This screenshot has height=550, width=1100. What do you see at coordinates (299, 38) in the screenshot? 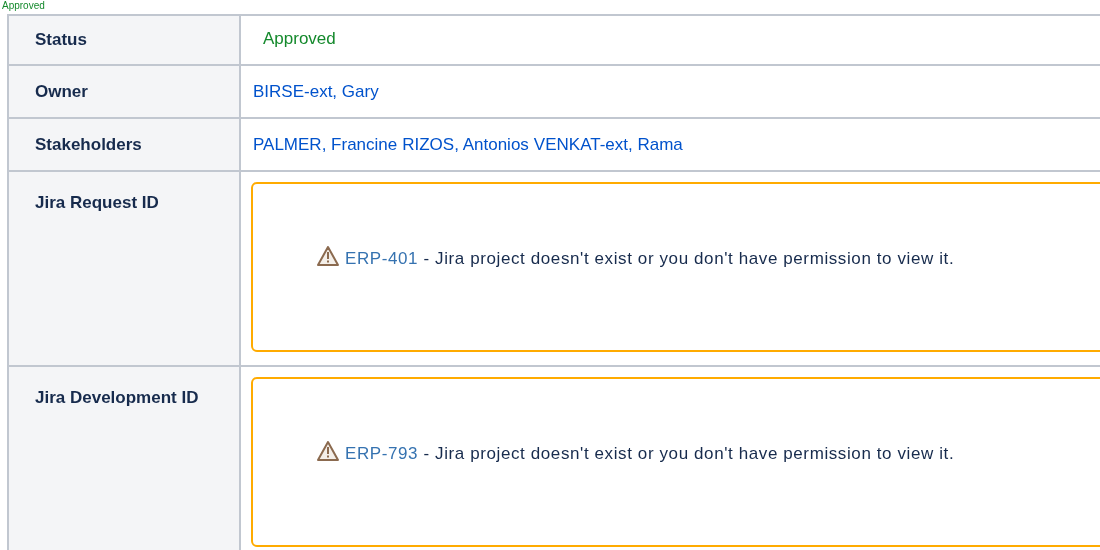
I see `status-value: Approved` at bounding box center [299, 38].